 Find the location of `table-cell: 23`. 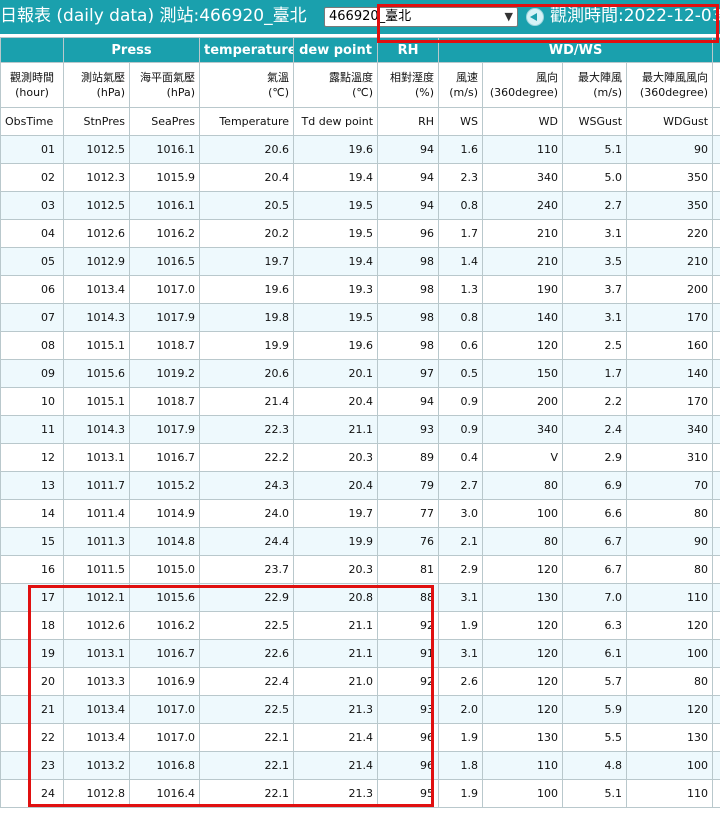

table-cell: 23 is located at coordinates (32, 765).